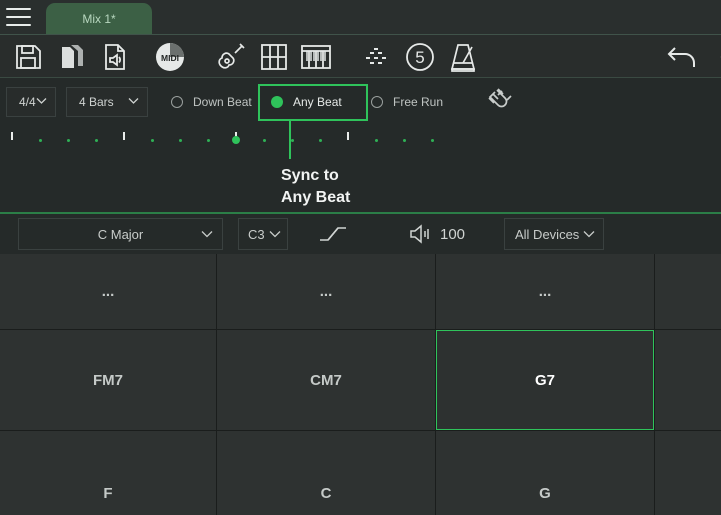 This screenshot has height=515, width=721. I want to click on octave-value: C3, so click(256, 234).